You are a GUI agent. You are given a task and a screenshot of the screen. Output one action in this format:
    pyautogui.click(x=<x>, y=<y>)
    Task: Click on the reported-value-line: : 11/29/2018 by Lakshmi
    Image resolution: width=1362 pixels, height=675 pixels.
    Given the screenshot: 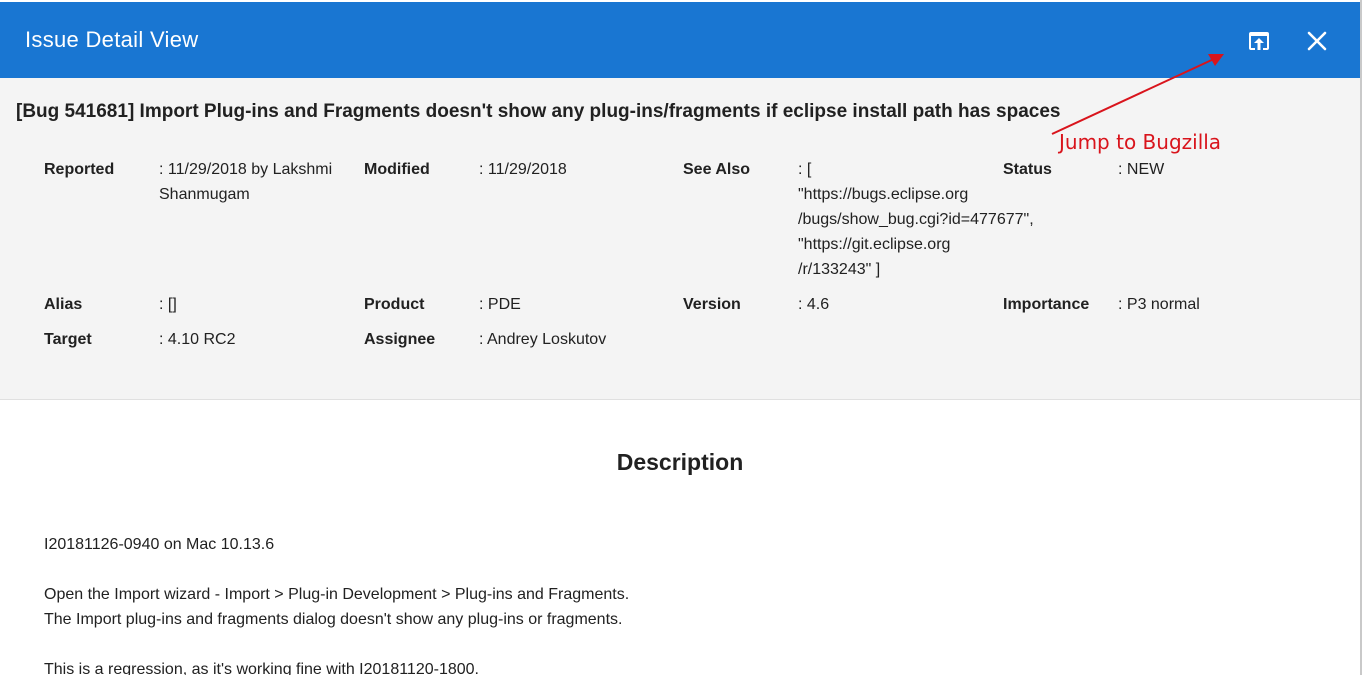 What is the action you would take?
    pyautogui.click(x=246, y=169)
    